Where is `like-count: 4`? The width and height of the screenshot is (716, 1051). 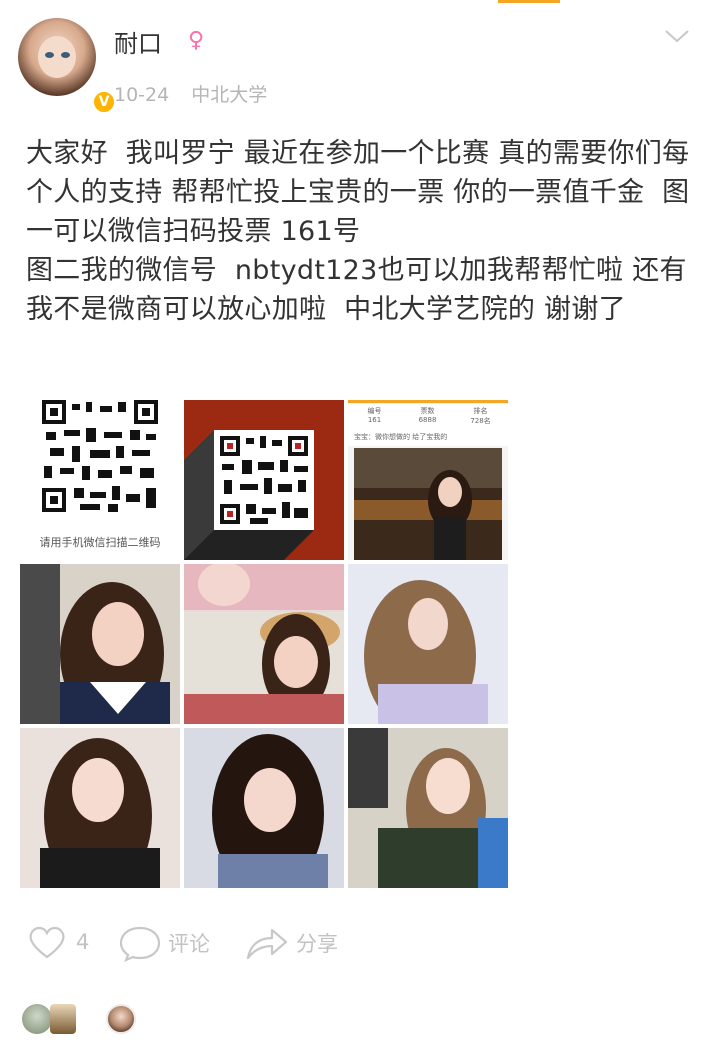 like-count: 4 is located at coordinates (83, 942).